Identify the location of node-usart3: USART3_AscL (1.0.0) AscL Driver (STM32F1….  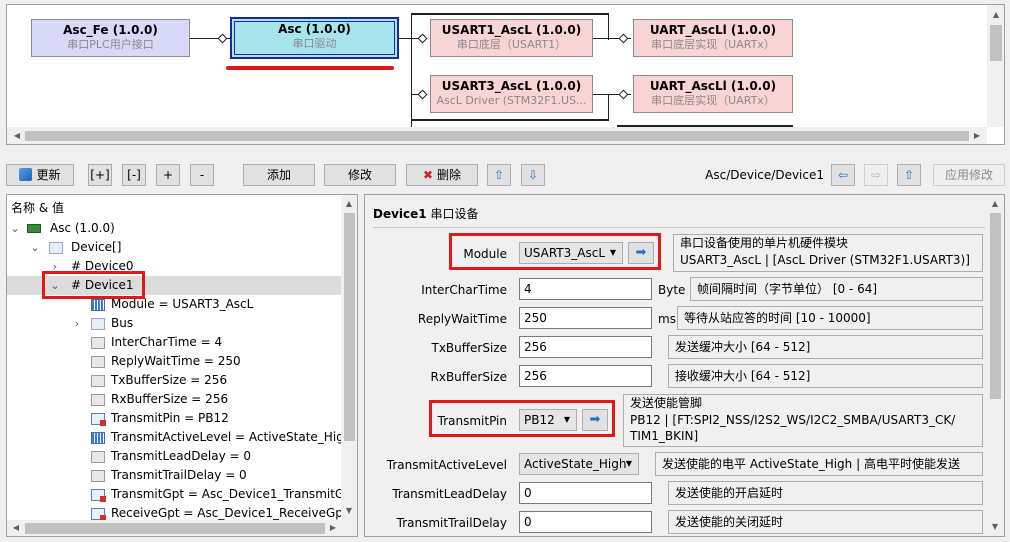
(511, 94).